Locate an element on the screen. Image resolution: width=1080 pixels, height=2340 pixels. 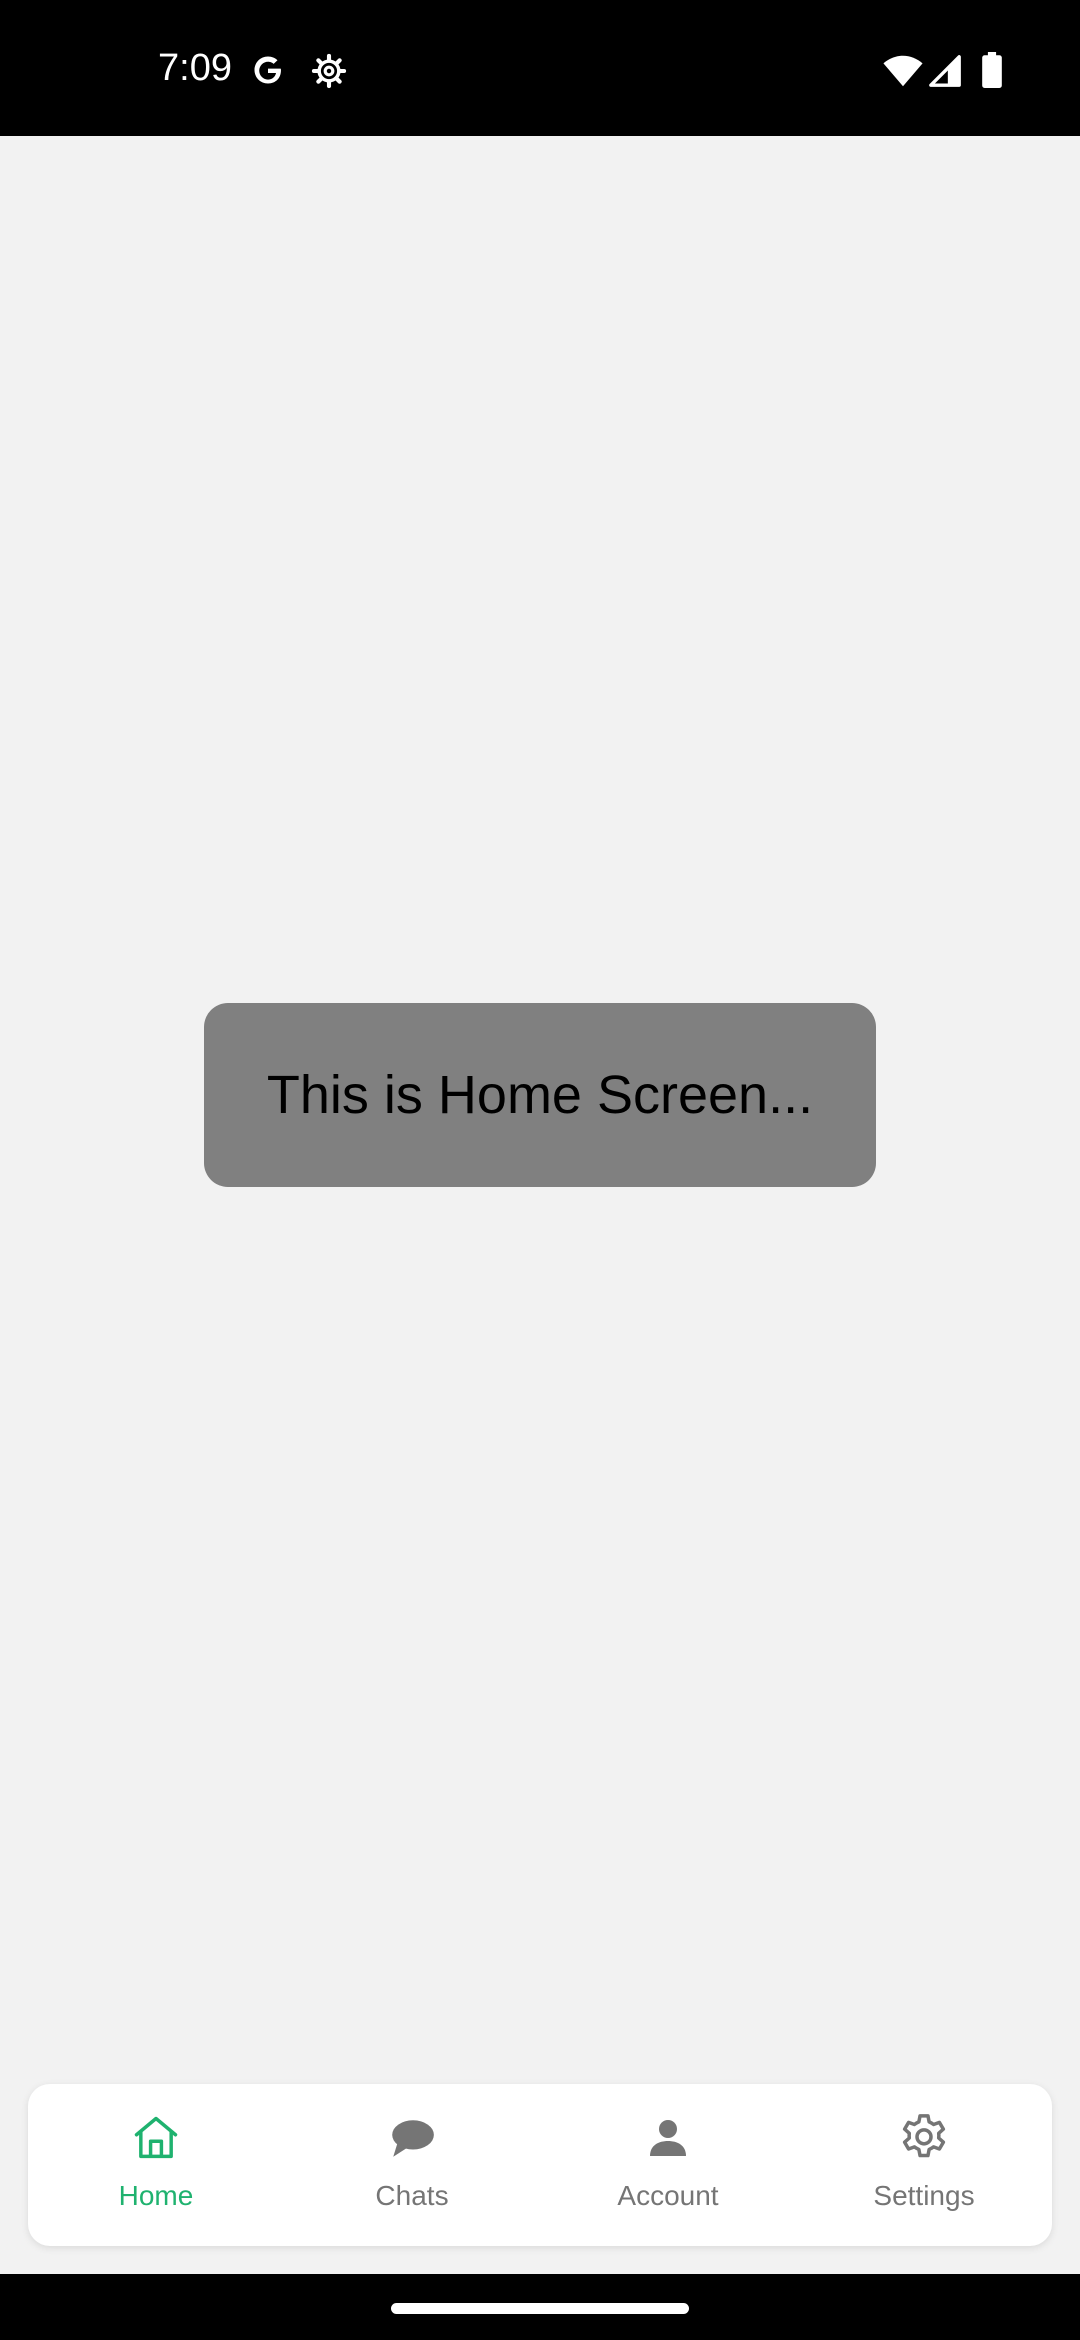
battery-icon is located at coordinates (992, 70).